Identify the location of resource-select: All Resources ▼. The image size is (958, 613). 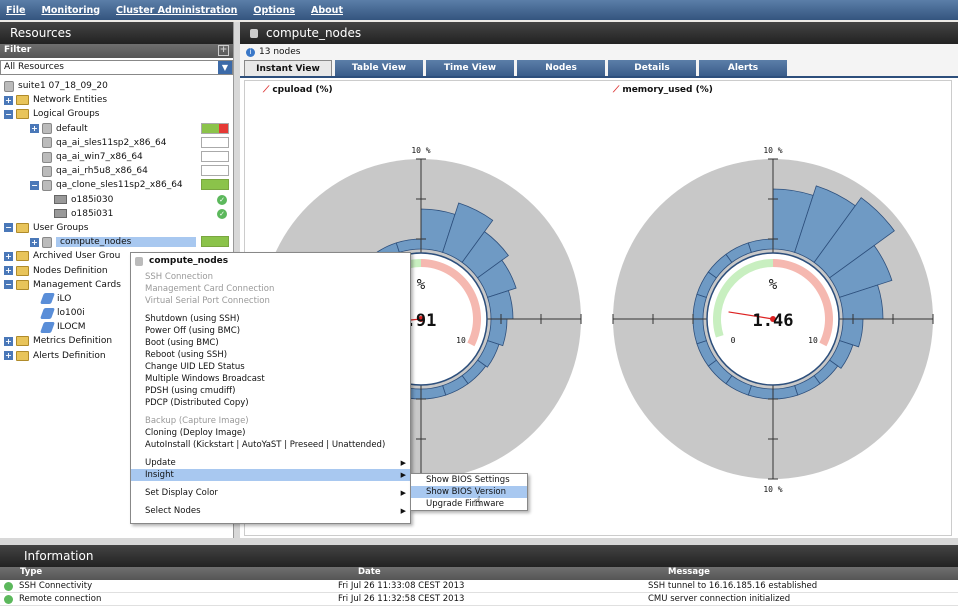
(116, 67).